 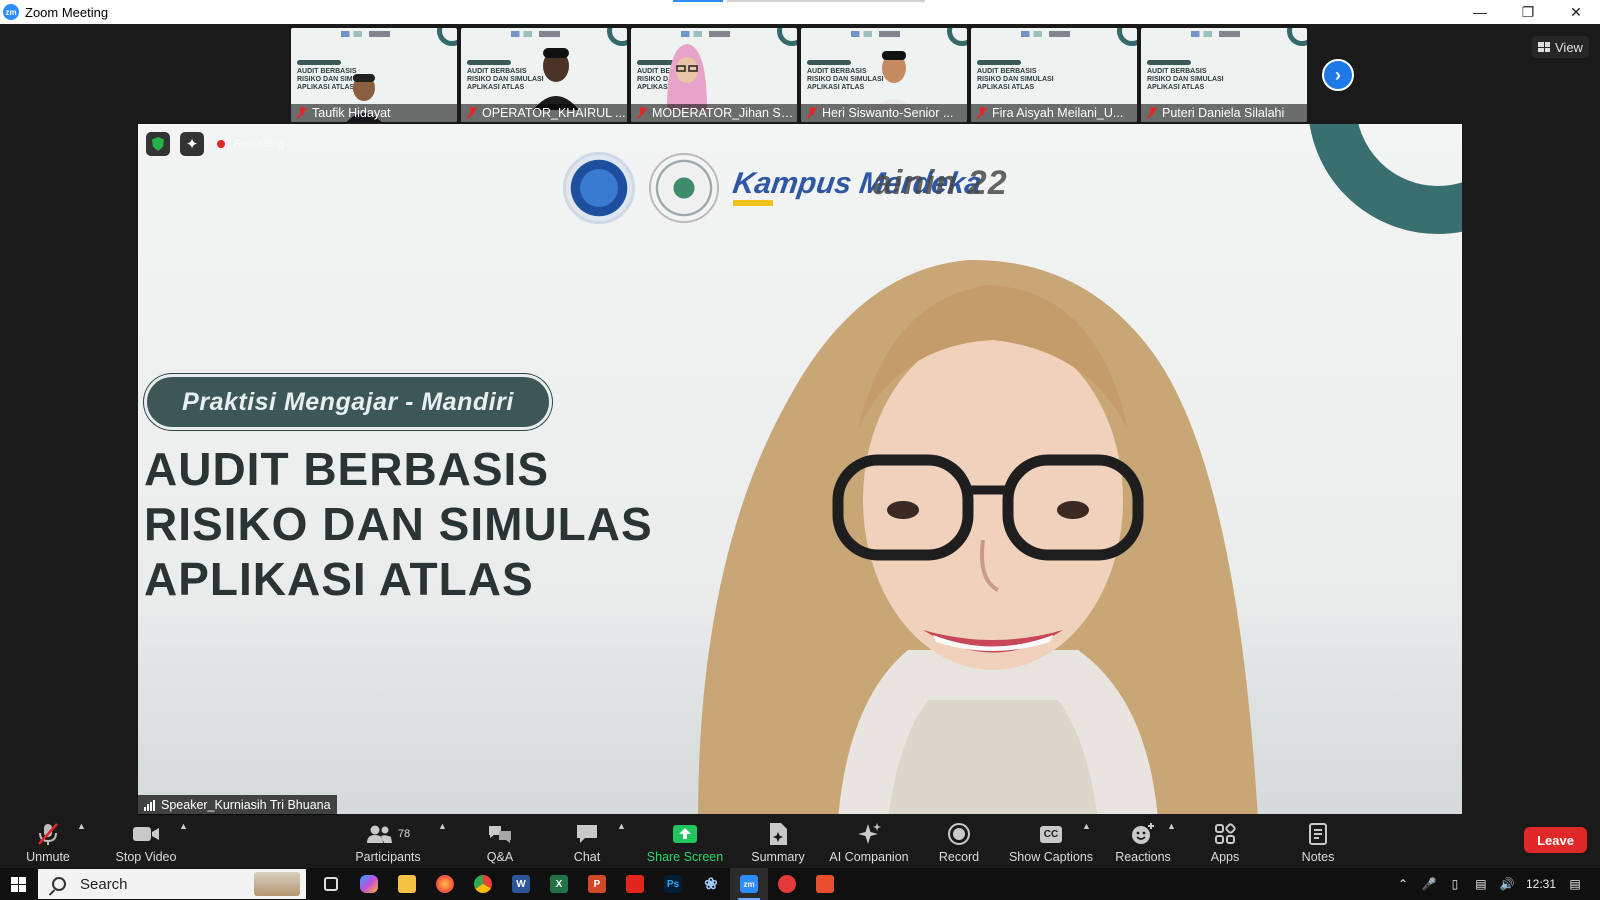 What do you see at coordinates (1507, 884) in the screenshot?
I see `volume-icon: 🔊` at bounding box center [1507, 884].